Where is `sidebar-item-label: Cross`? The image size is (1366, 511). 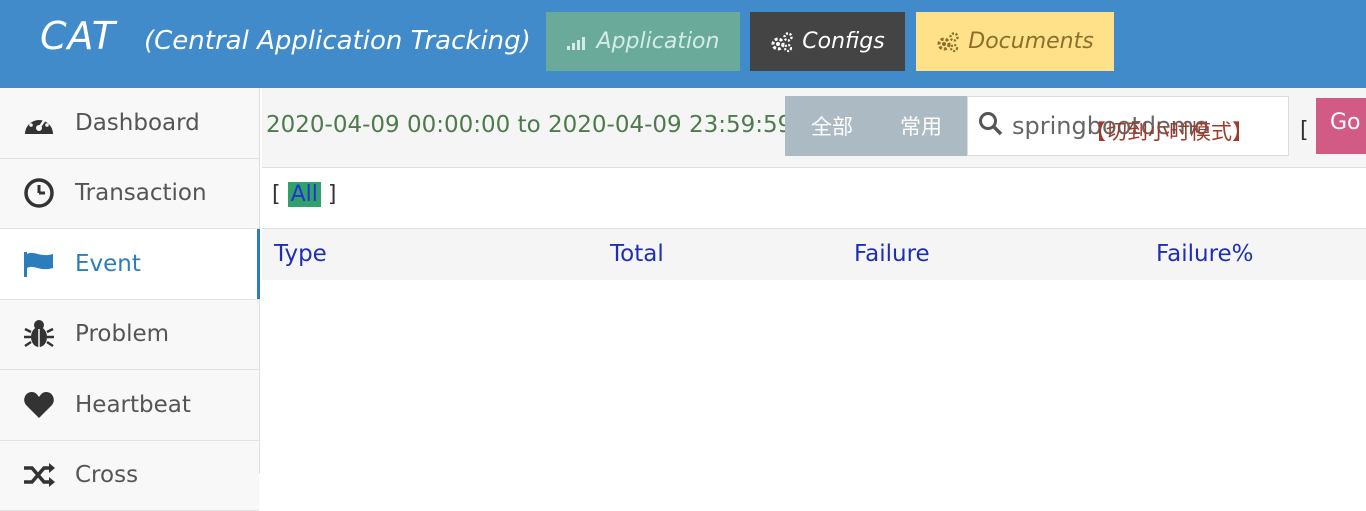 sidebar-item-label: Cross is located at coordinates (106, 475).